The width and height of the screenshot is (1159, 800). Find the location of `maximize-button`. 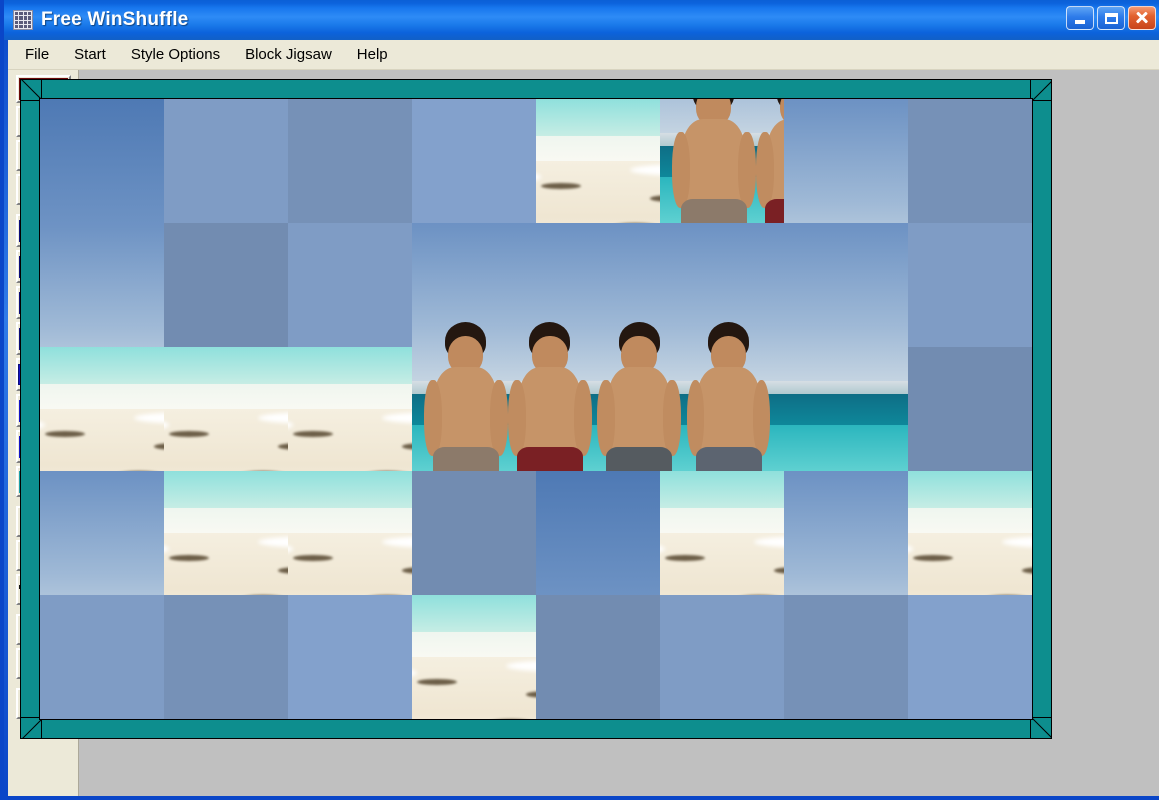

maximize-button is located at coordinates (1111, 18).